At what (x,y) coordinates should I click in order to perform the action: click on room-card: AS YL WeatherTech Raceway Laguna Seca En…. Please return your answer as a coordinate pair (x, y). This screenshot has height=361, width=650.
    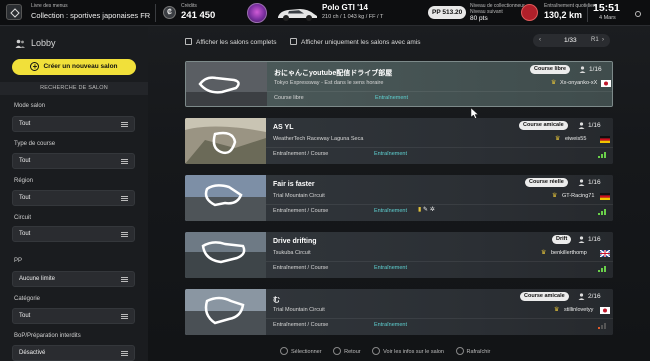
    Looking at the image, I should click on (399, 141).